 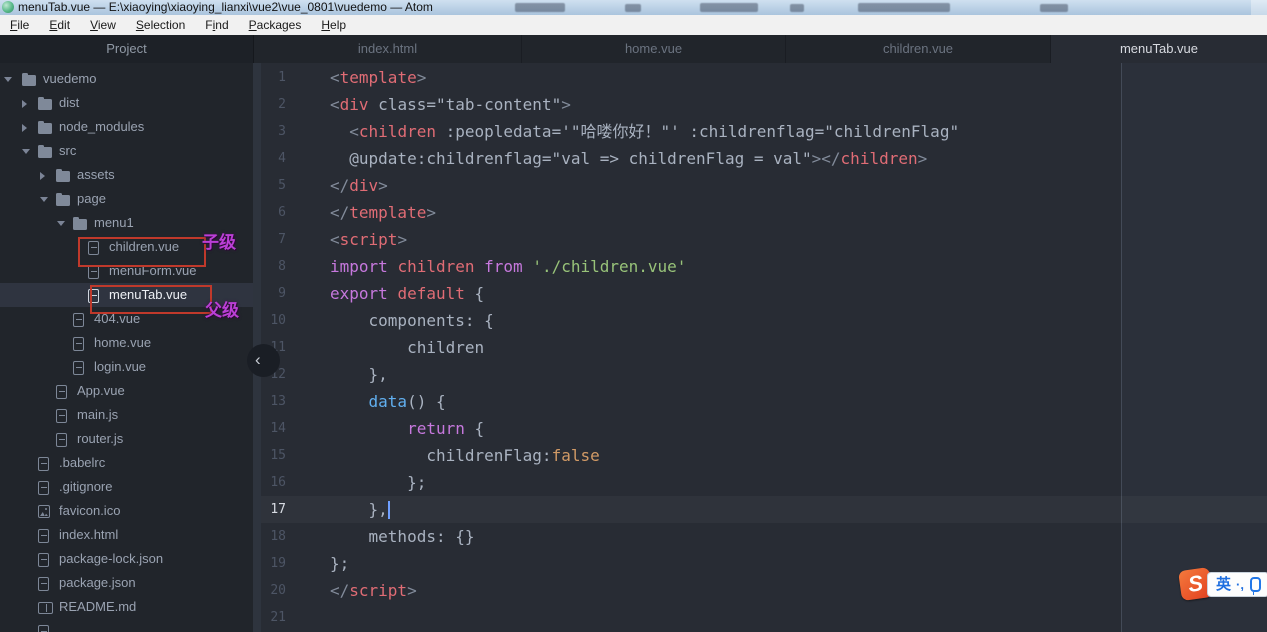 What do you see at coordinates (1255, 586) in the screenshot?
I see `microphone-icon` at bounding box center [1255, 586].